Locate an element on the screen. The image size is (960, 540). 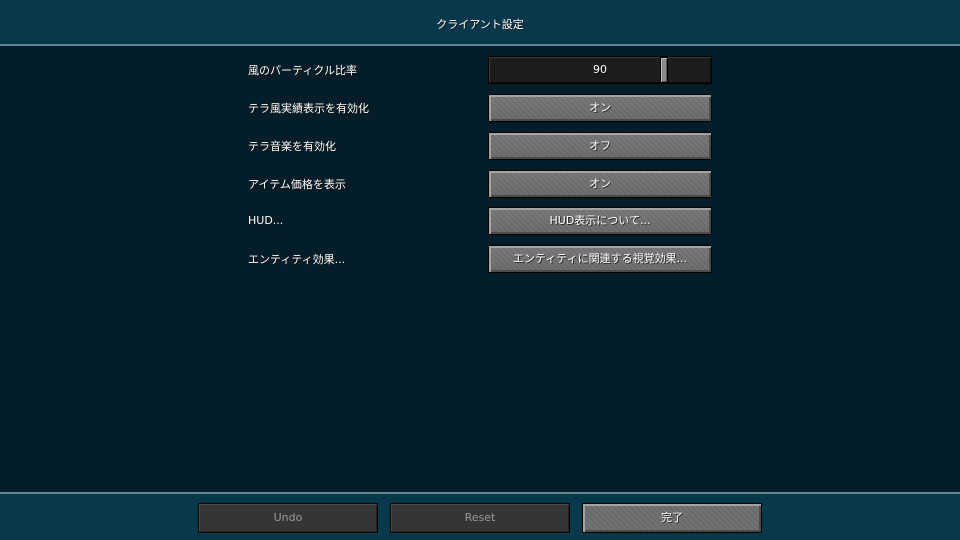
terra-wind-achievement-toggle: オン is located at coordinates (600, 108).